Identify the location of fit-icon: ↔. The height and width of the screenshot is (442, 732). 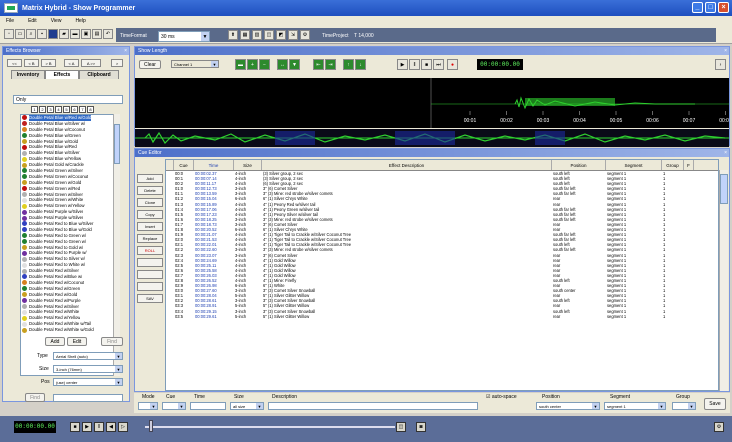
(282, 64).